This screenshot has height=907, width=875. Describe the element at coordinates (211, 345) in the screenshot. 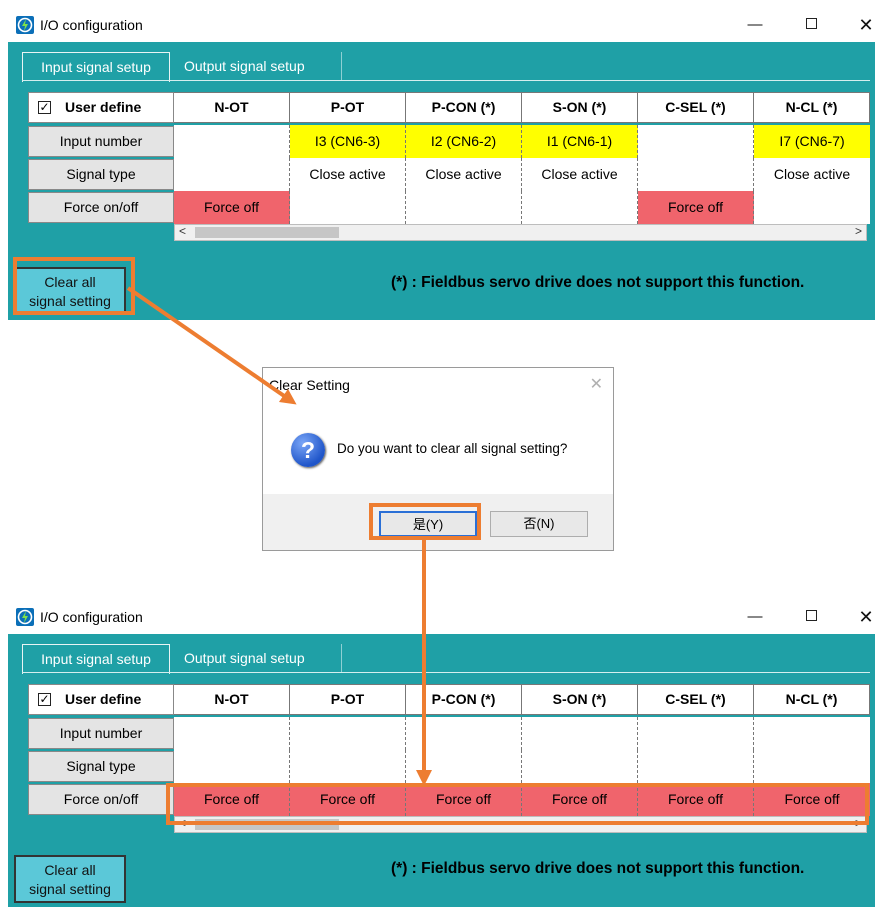

I see `arrow-to-dialog` at that location.